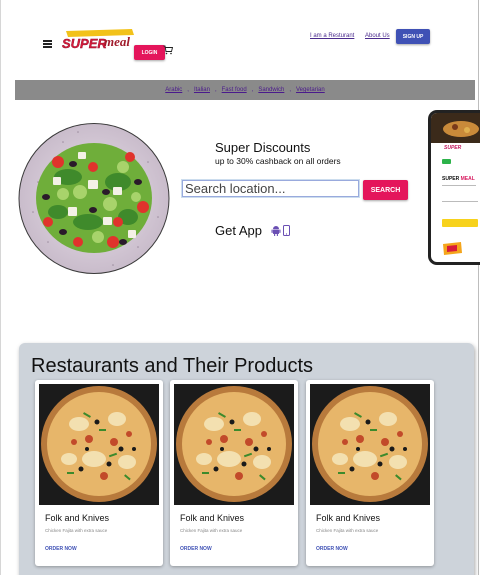  I want to click on svg-text: meal, so click(117, 41).